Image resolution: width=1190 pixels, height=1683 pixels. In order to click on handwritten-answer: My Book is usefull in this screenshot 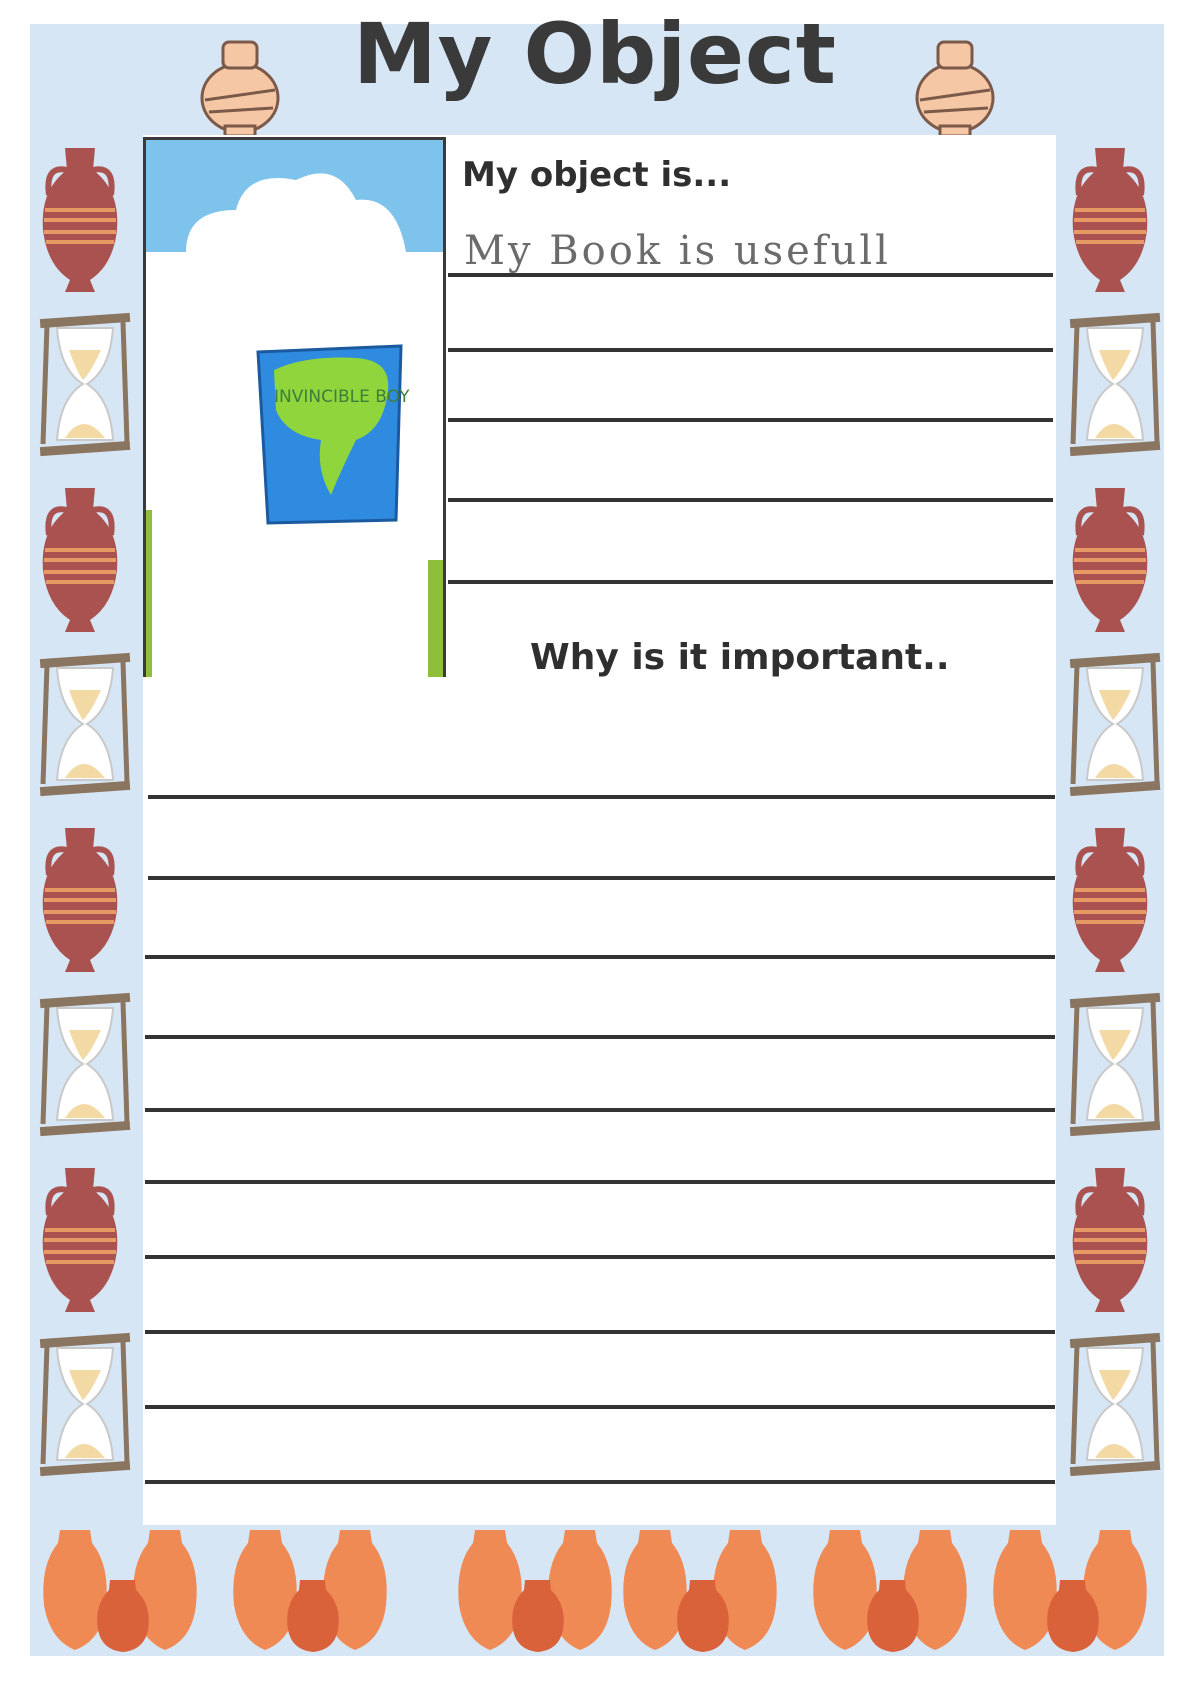, I will do `click(677, 251)`.